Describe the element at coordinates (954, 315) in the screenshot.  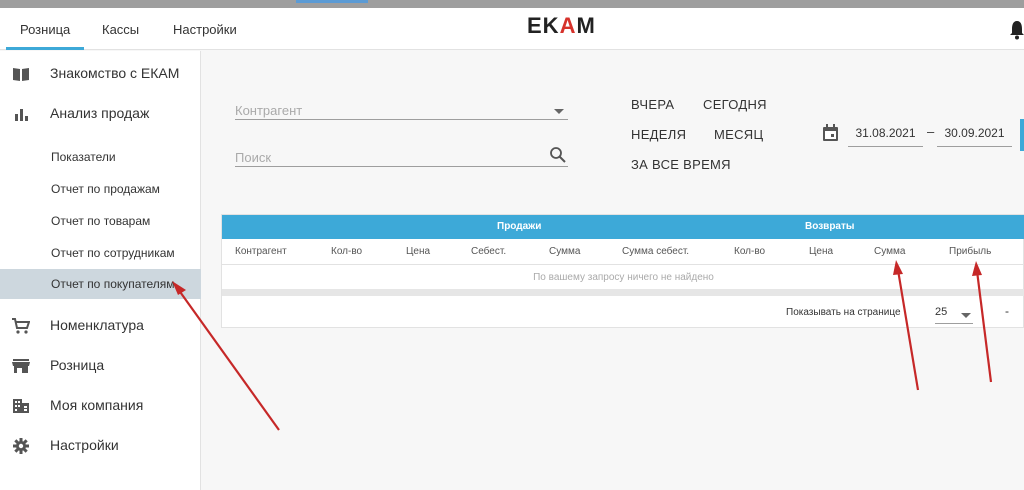
I see `rows-per-page-select: 25` at that location.